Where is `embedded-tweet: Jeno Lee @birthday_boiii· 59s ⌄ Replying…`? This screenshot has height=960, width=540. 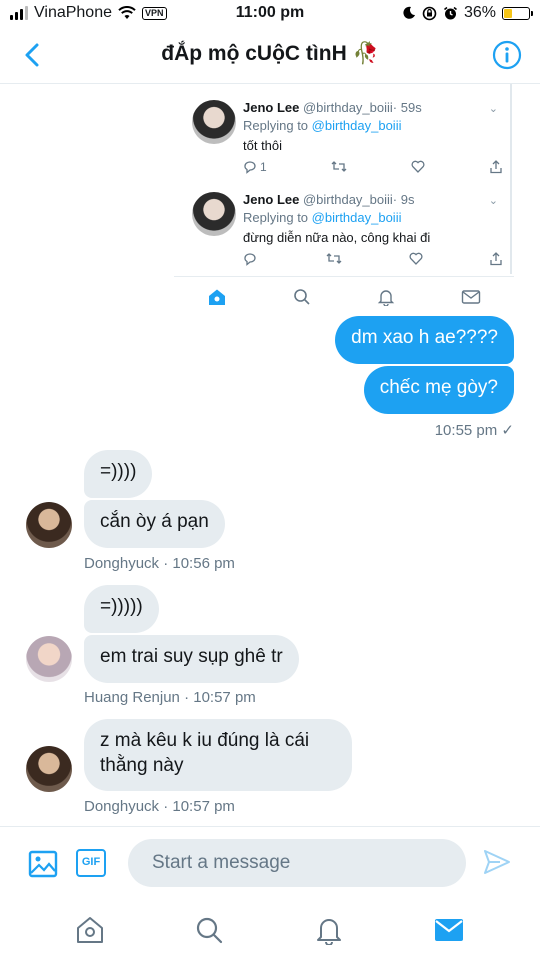
embedded-tweet: Jeno Lee @birthday_boiii· 59s ⌄ Replying… is located at coordinates (342, 130).